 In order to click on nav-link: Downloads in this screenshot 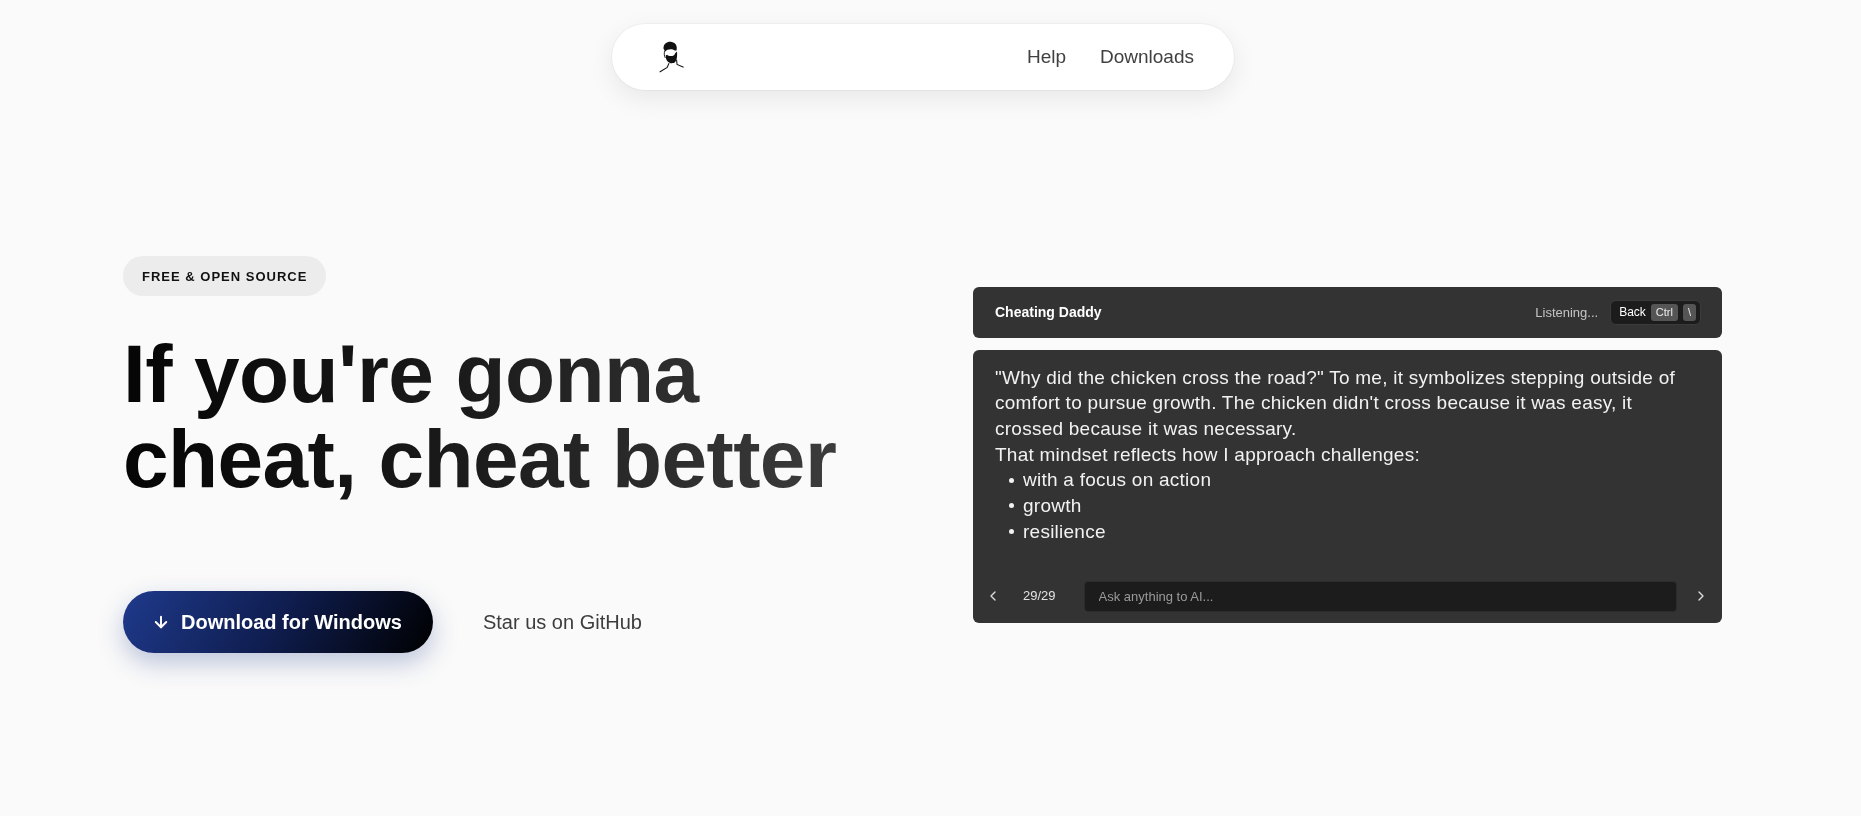, I will do `click(1147, 57)`.